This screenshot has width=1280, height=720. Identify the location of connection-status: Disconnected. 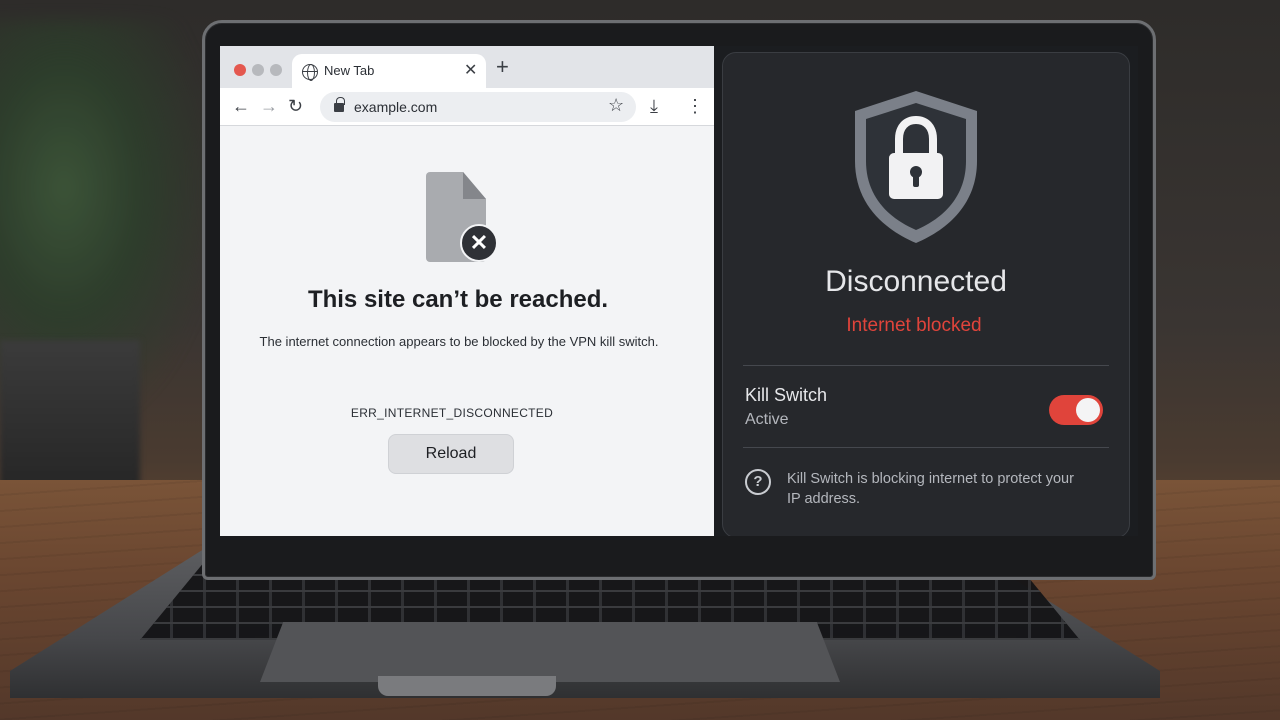
(916, 281).